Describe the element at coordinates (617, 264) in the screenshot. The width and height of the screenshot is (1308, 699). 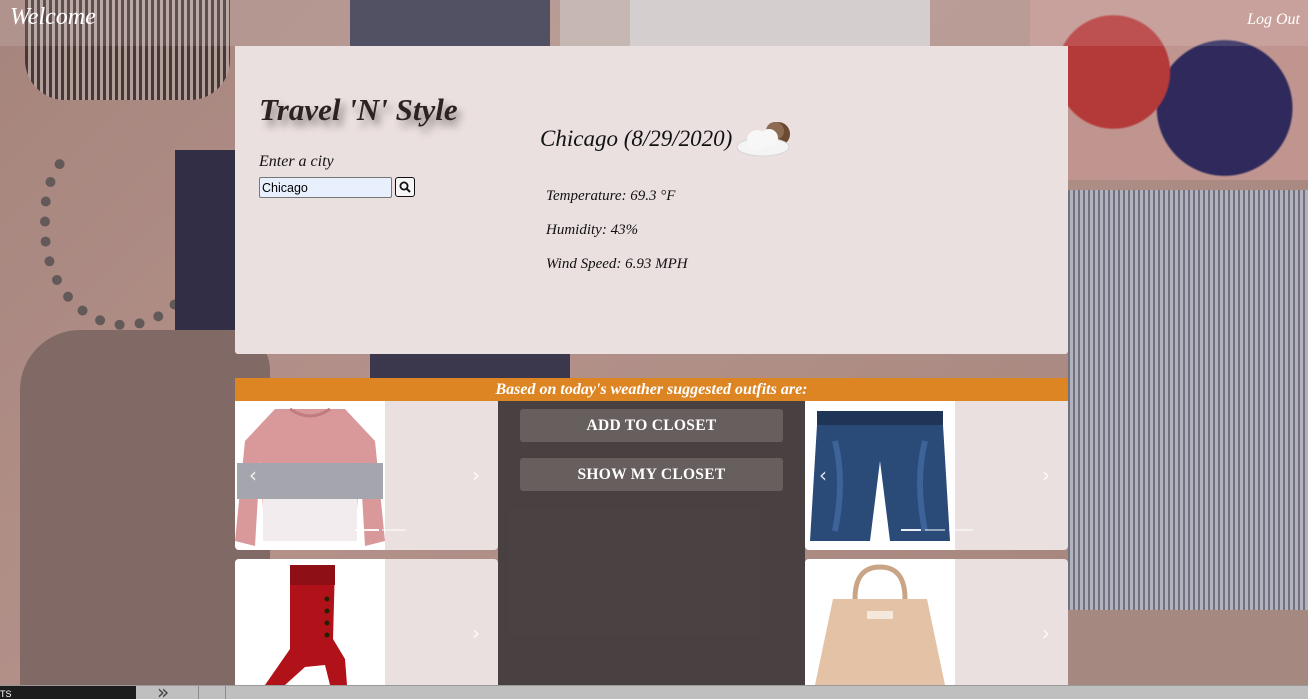
I see `wind-speed-text: Wind Speed: 6.93 MPH` at that location.